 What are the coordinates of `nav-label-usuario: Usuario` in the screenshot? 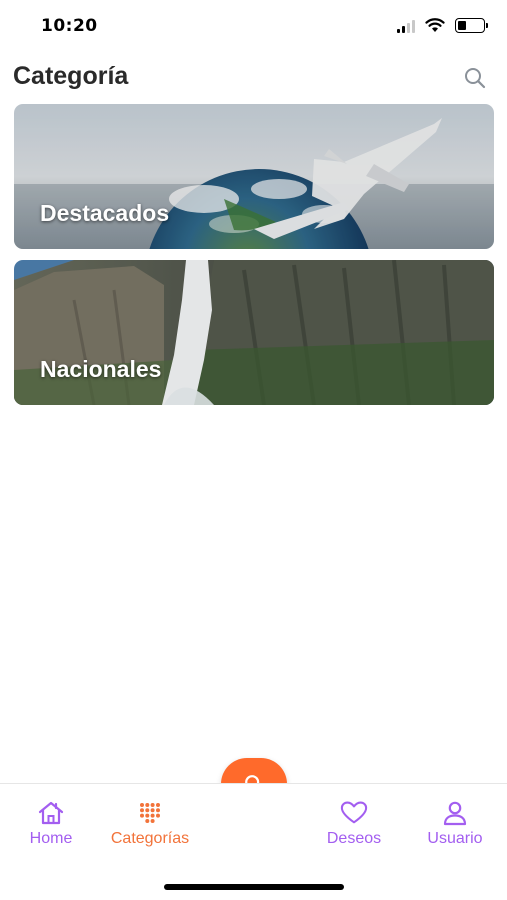 It's located at (455, 838).